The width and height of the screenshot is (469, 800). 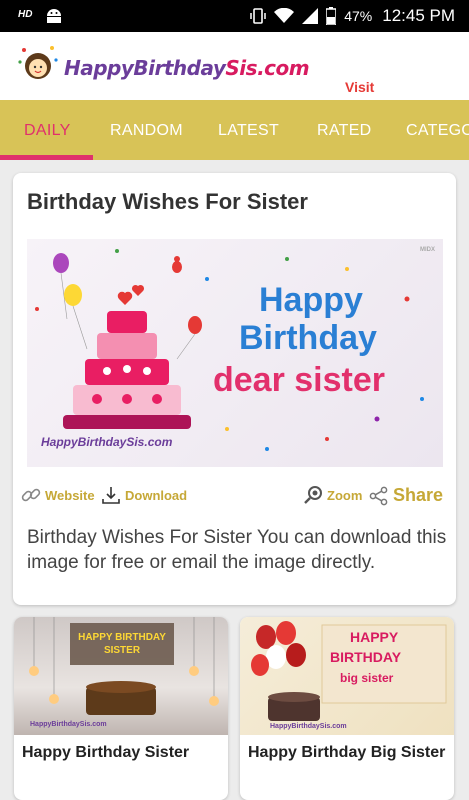 I want to click on zoom-label: Zoom, so click(x=345, y=495).